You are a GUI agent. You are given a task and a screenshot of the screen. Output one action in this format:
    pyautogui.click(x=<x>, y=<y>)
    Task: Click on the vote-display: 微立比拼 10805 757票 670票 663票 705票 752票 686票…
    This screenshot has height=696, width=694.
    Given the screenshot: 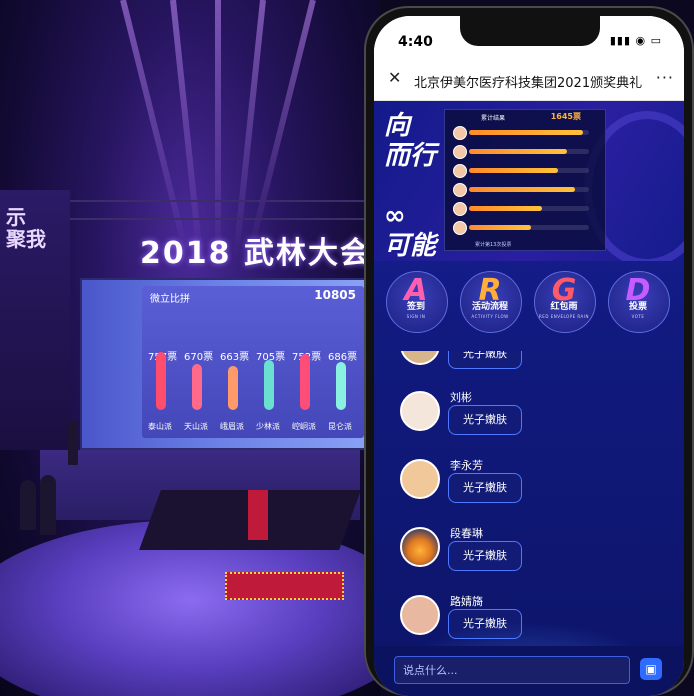 What is the action you would take?
    pyautogui.click(x=253, y=362)
    